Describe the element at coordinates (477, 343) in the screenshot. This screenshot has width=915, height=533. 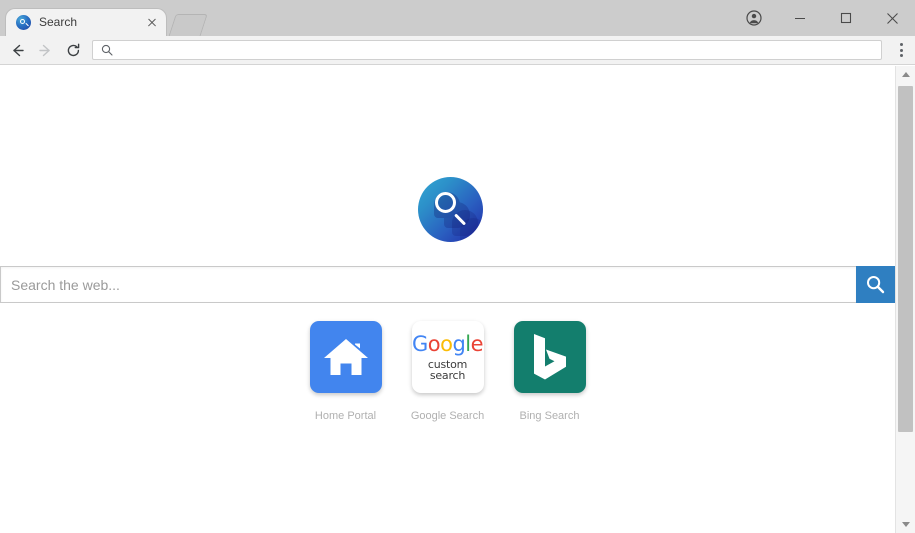
I see `google-letter-e: e` at that location.